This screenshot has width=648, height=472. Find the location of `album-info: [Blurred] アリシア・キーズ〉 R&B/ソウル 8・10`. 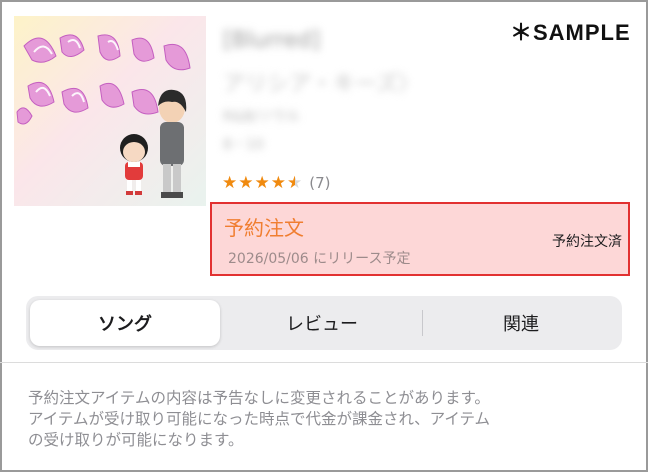

album-info: [Blurred] アリシア・キーズ〉 R&B/ソウル 8・10 is located at coordinates (363, 95).